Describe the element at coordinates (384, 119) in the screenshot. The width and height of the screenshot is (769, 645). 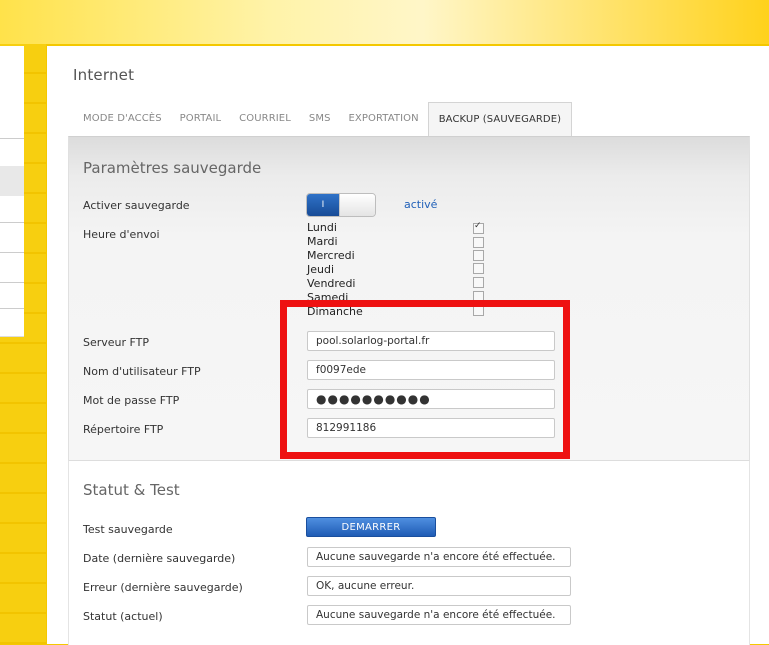
I see `tab-export: EXPORTATION` at that location.